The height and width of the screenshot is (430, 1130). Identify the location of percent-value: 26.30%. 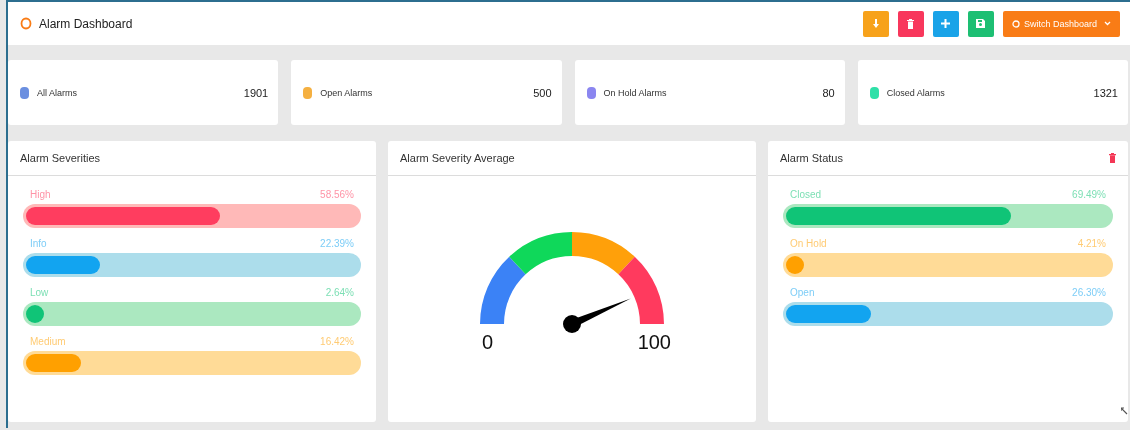
(1089, 292).